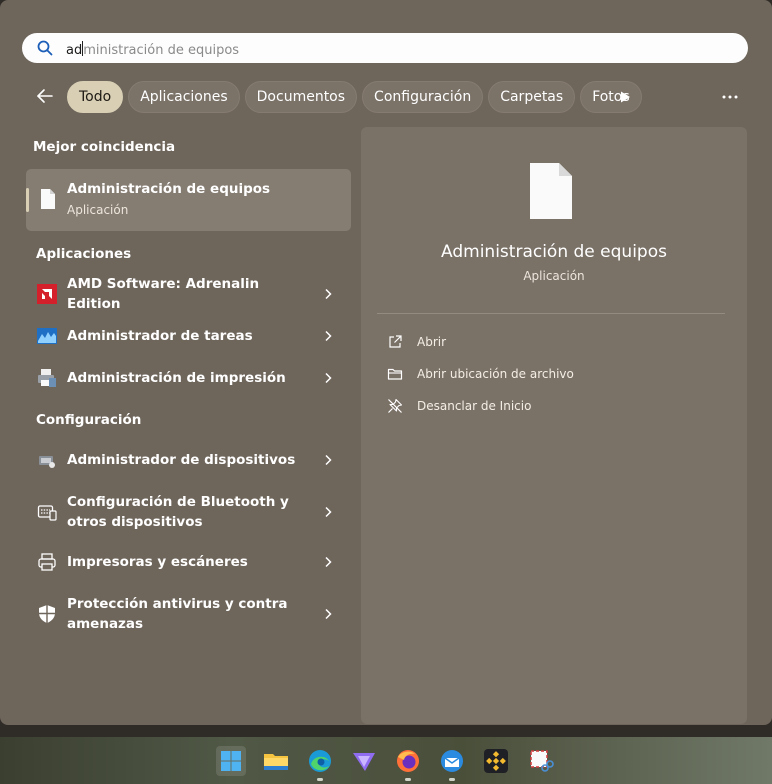 The image size is (772, 784). I want to click on settings-item-label: Protección antivirus y contra amenazas, so click(177, 614).